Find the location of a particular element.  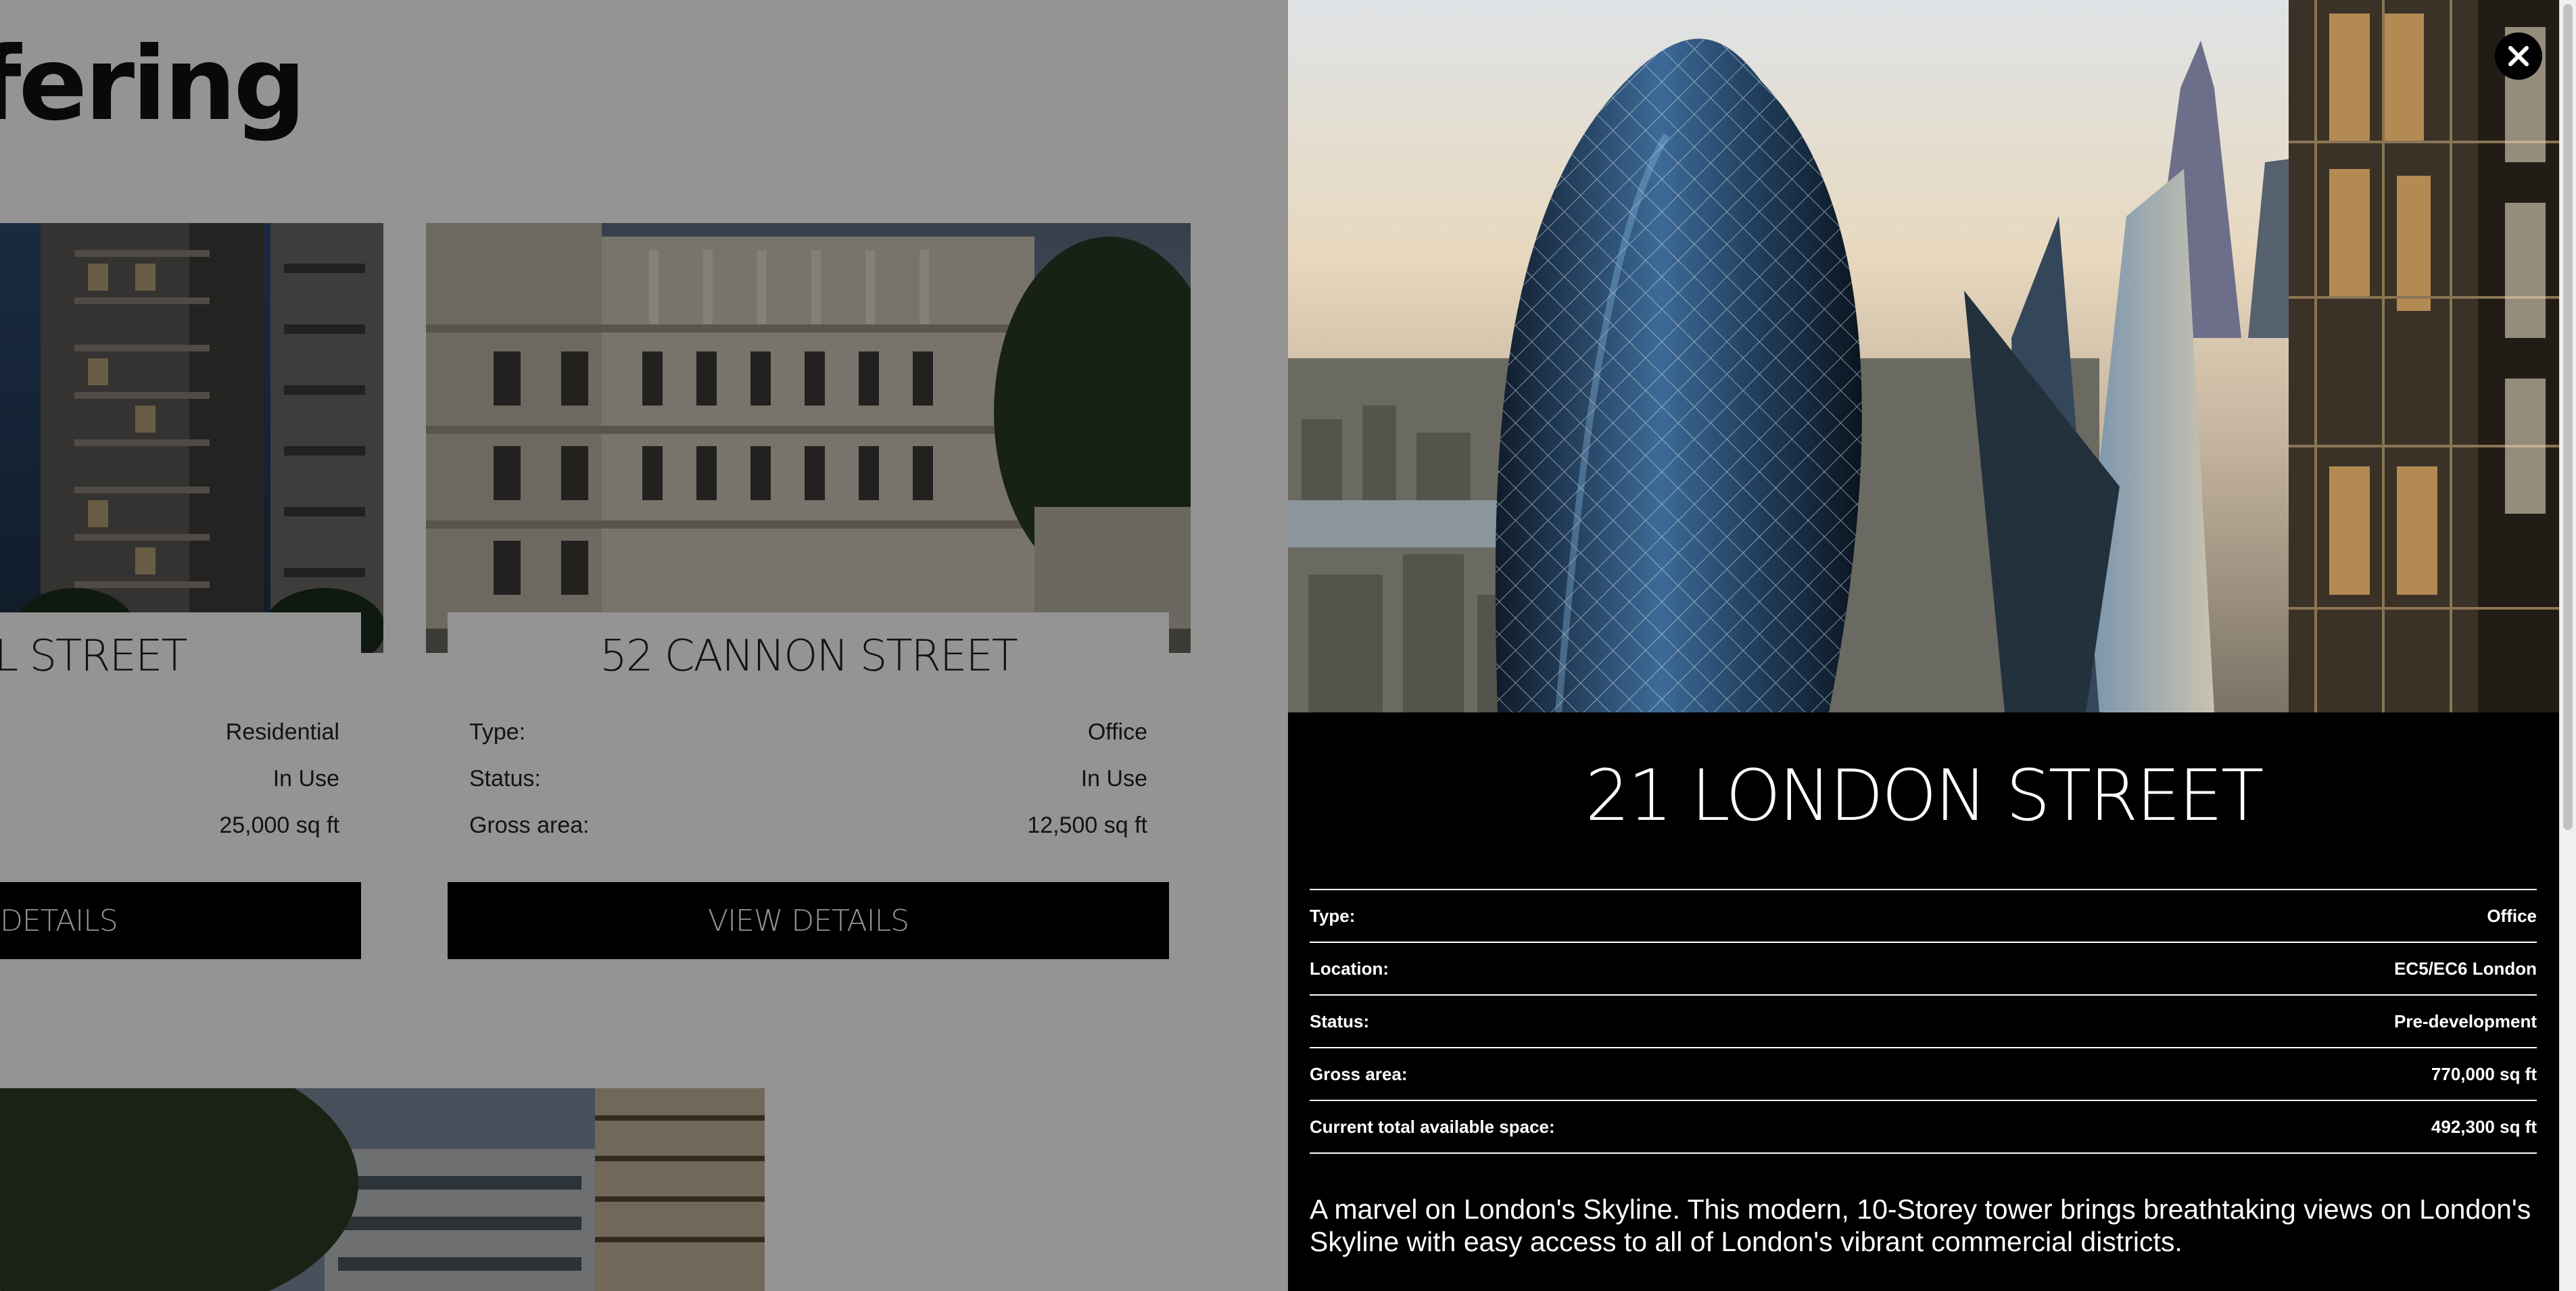

detail-value: EC5/EC6 London is located at coordinates (2465, 968).